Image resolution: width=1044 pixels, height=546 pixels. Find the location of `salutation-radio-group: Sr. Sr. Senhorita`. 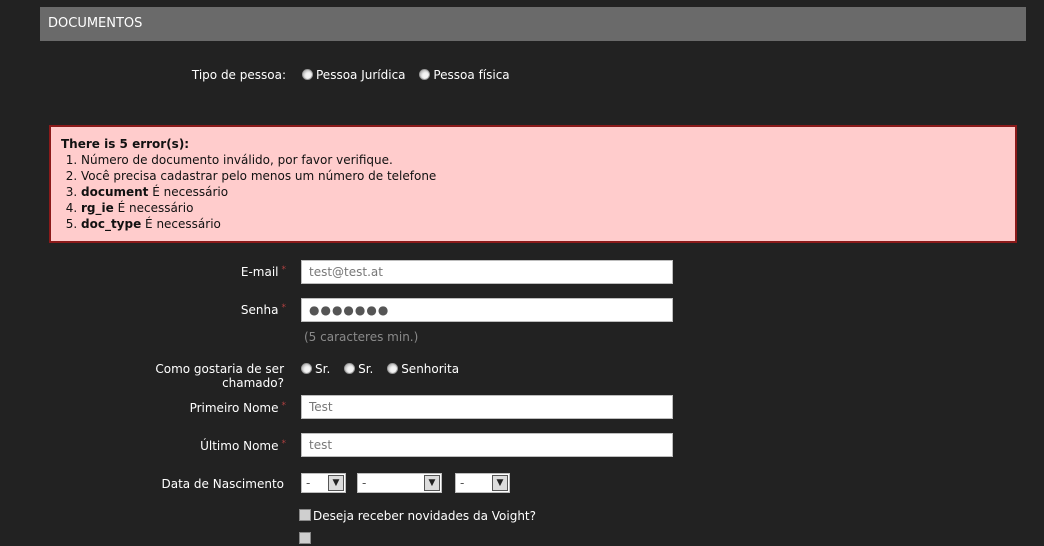

salutation-radio-group: Sr. Sr. Senhorita is located at coordinates (385, 369).